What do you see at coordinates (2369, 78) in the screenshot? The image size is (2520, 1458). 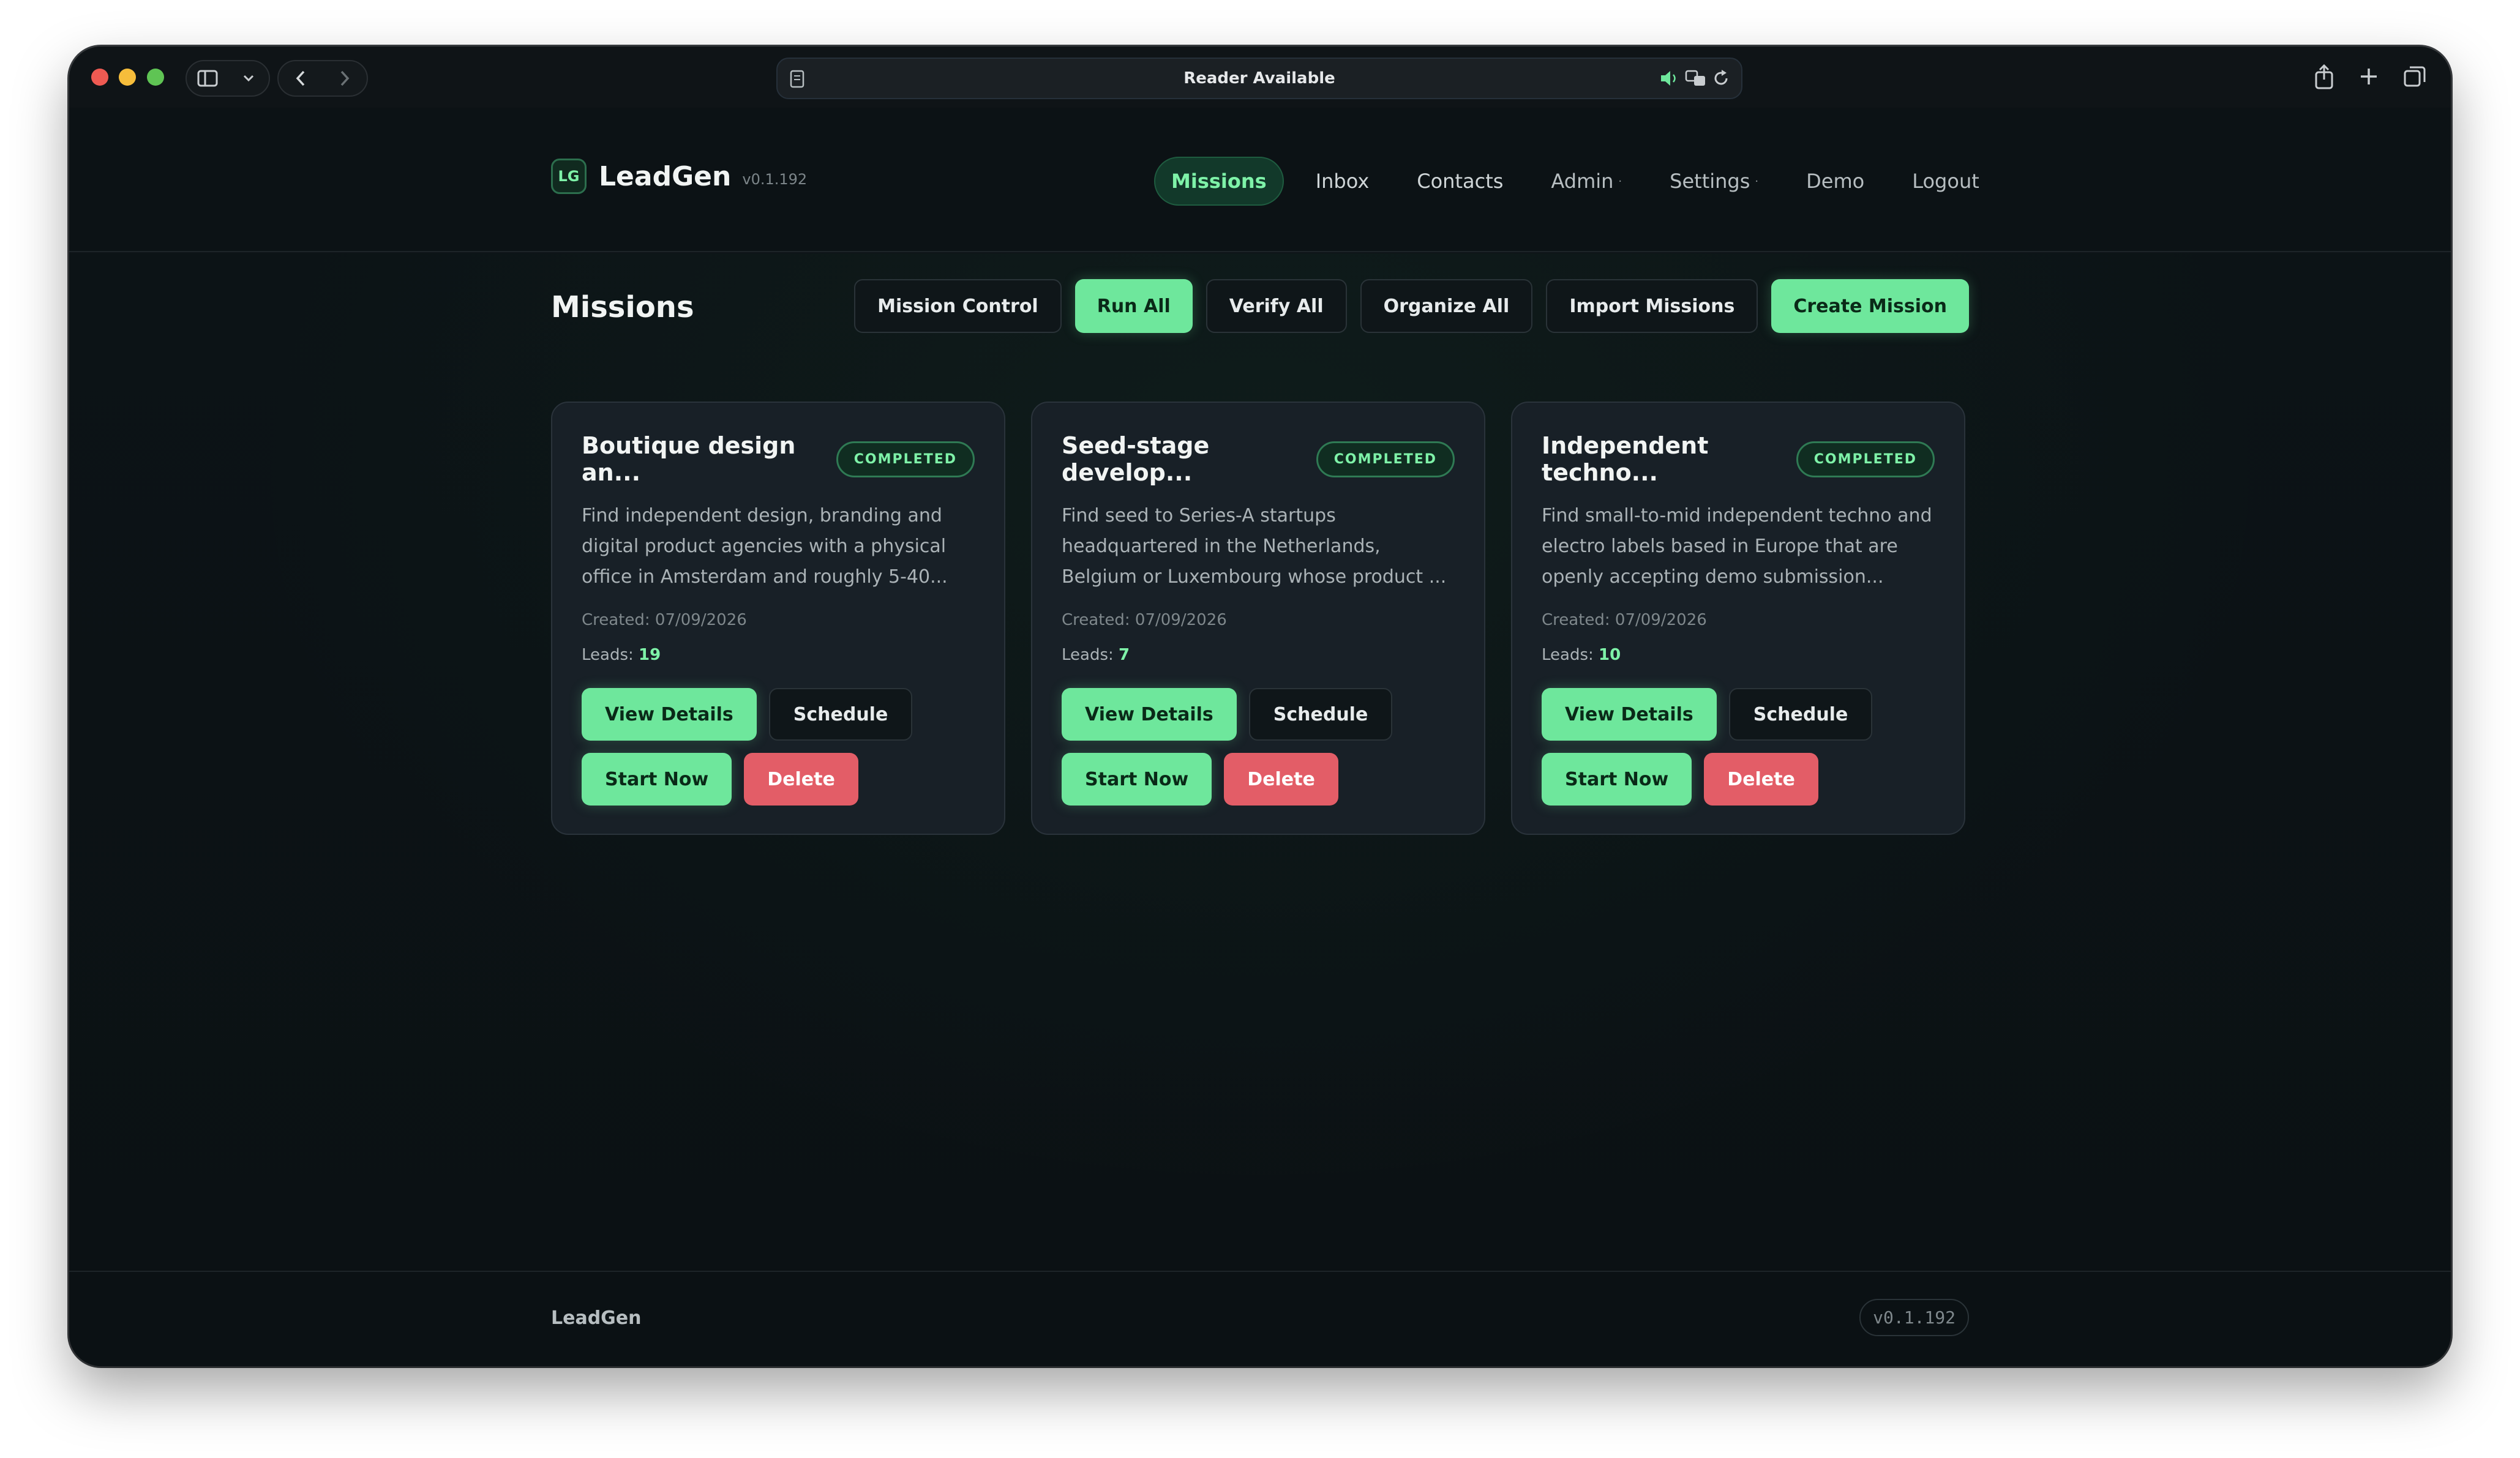 I see `new-tab-icon` at bounding box center [2369, 78].